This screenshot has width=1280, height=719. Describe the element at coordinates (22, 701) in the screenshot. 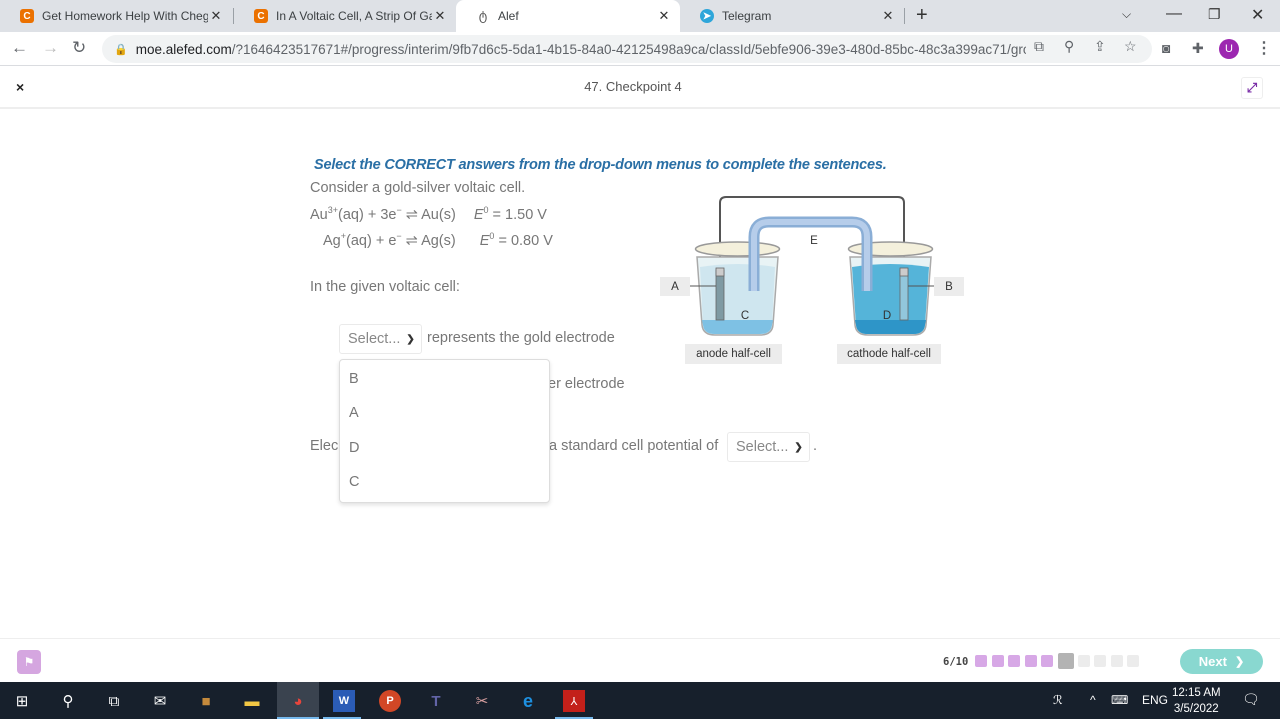

I see `windows-start-icon: ⊞` at that location.